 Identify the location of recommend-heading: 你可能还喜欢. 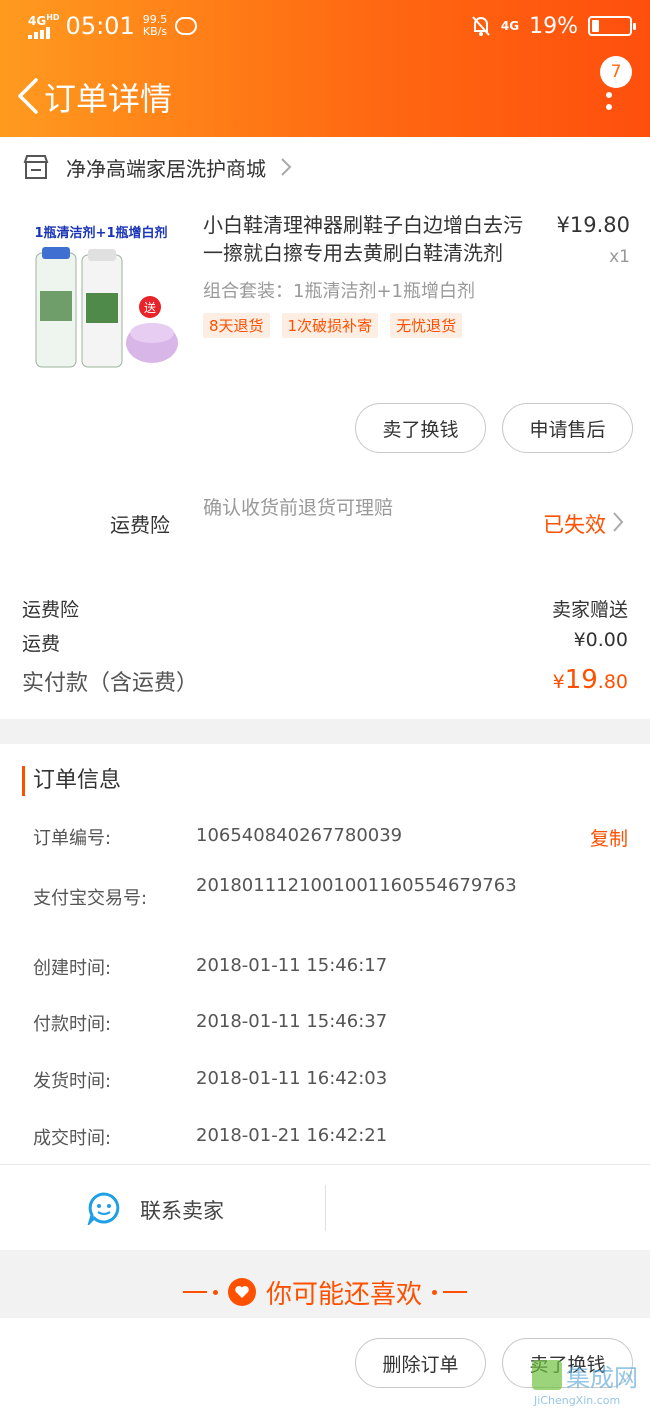
(325, 1292).